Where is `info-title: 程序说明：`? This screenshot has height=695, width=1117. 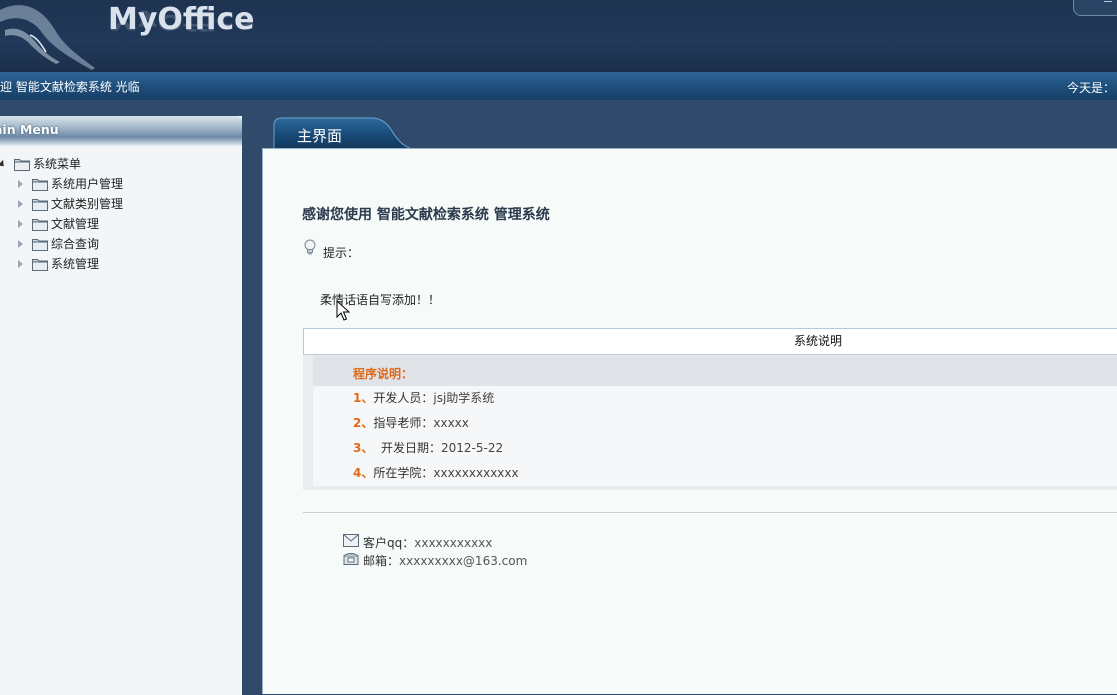
info-title: 程序说明： is located at coordinates (383, 374).